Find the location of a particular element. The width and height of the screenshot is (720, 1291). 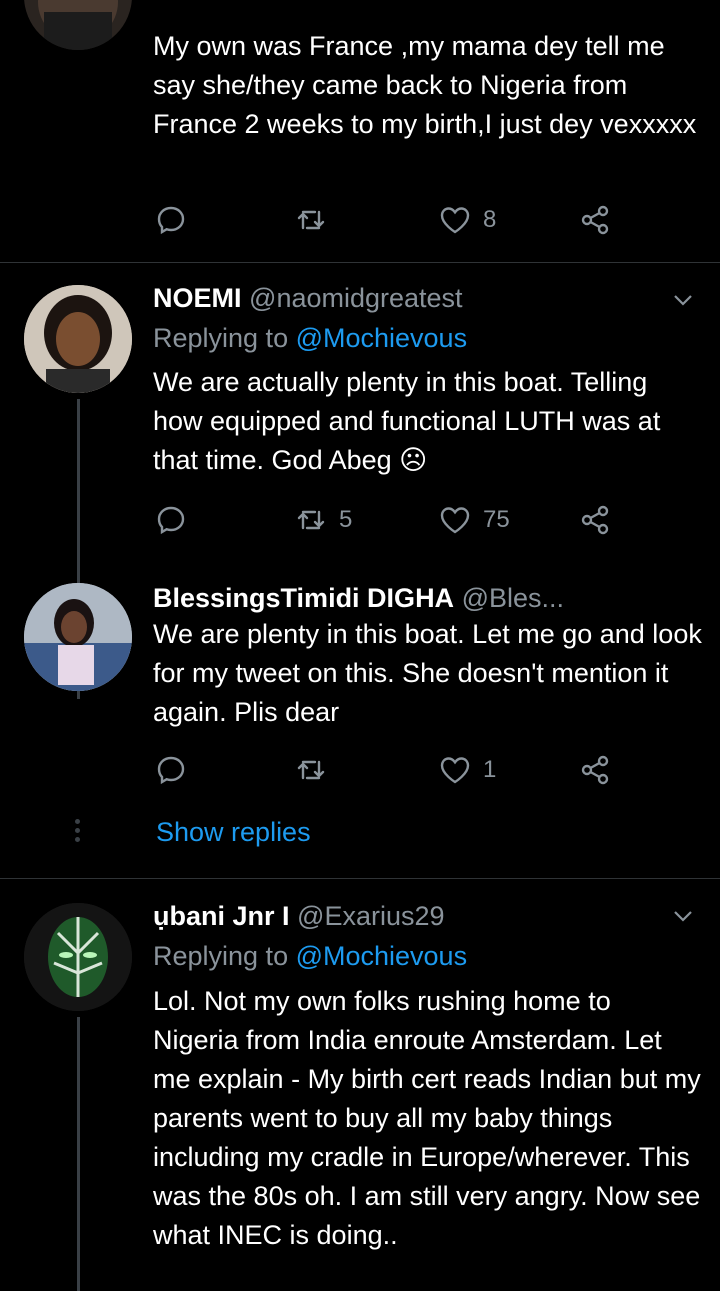

tweet-actions: 1 is located at coordinates (390, 770).